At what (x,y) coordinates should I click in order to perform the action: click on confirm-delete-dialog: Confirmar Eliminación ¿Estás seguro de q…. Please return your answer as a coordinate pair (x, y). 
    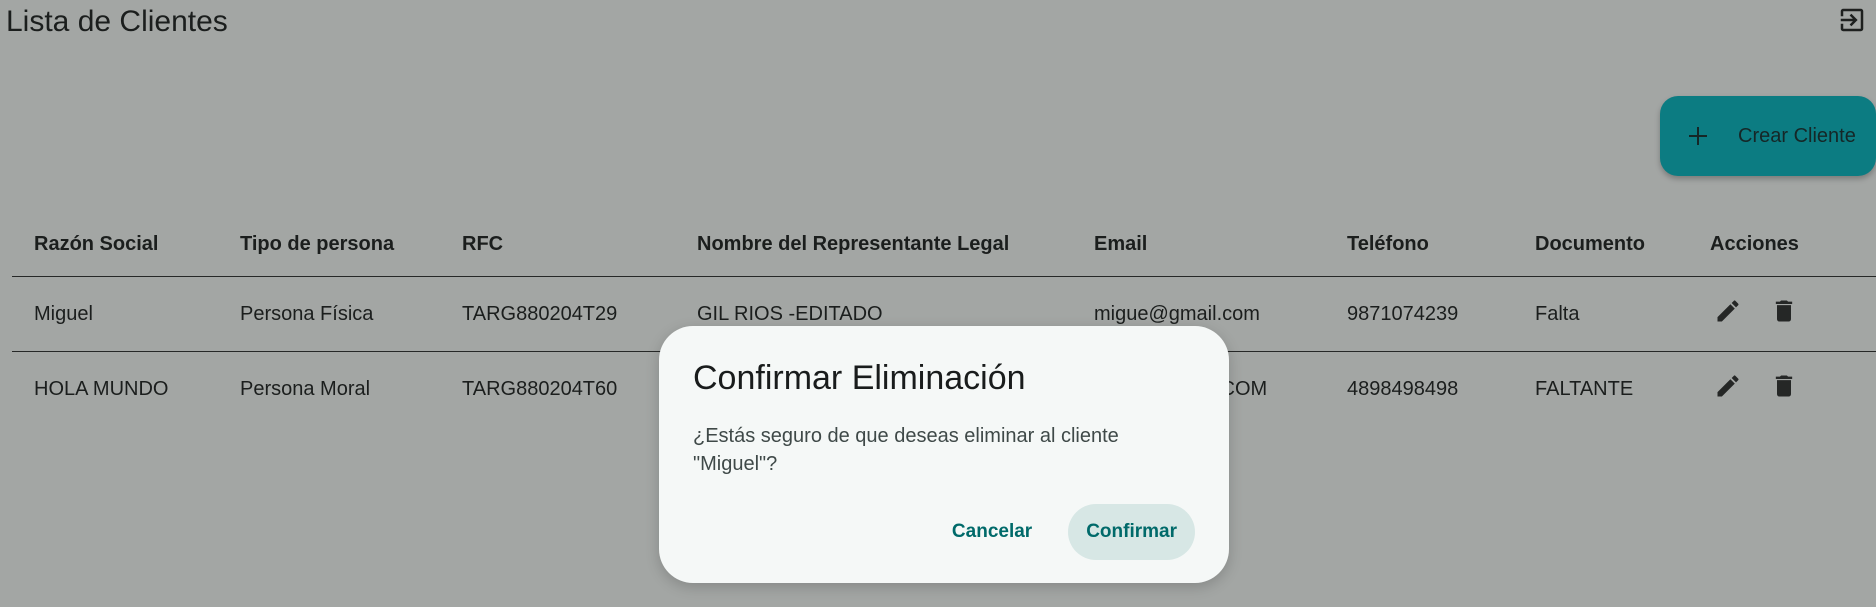
    Looking at the image, I should click on (944, 454).